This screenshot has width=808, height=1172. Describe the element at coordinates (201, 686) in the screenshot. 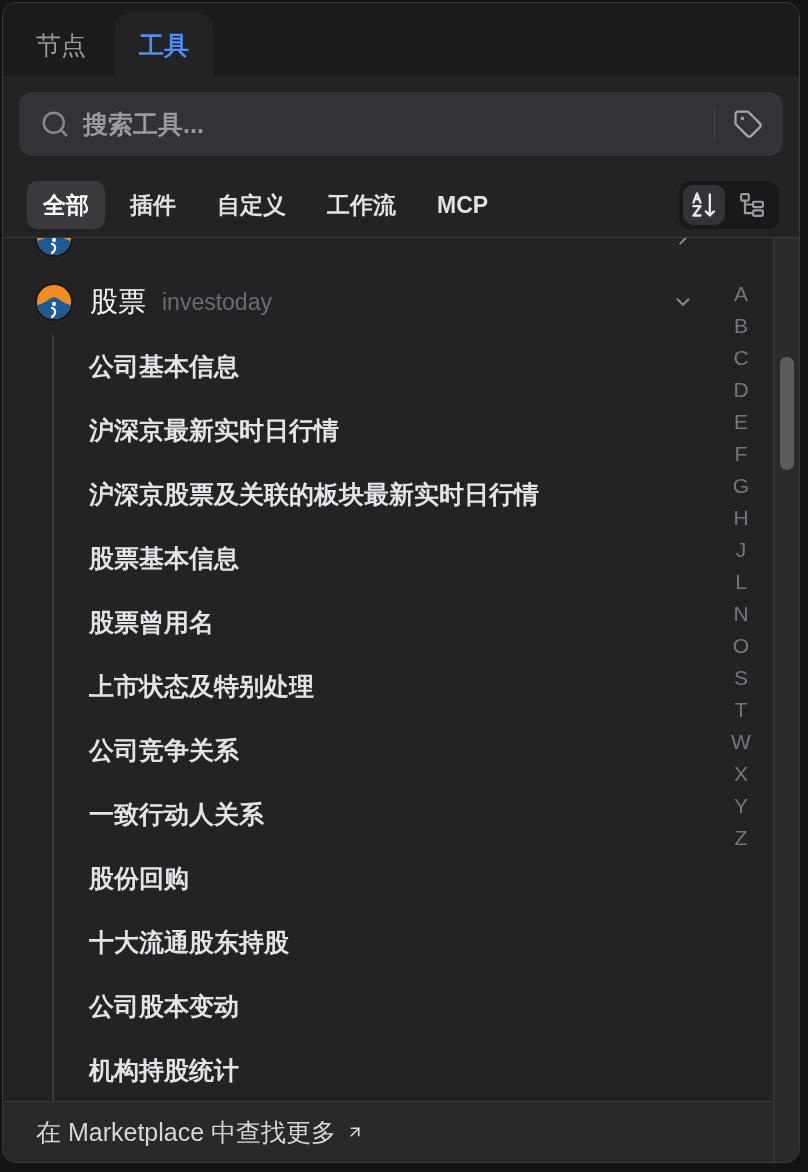

I see `tool-item: 上市状态及特别处理` at that location.